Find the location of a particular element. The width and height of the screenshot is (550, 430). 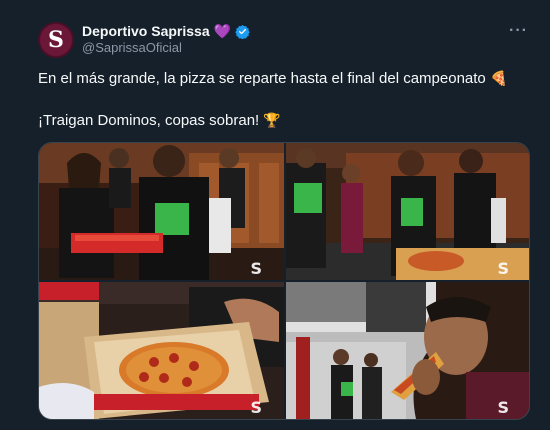

media-photo-3: S is located at coordinates (161, 350).